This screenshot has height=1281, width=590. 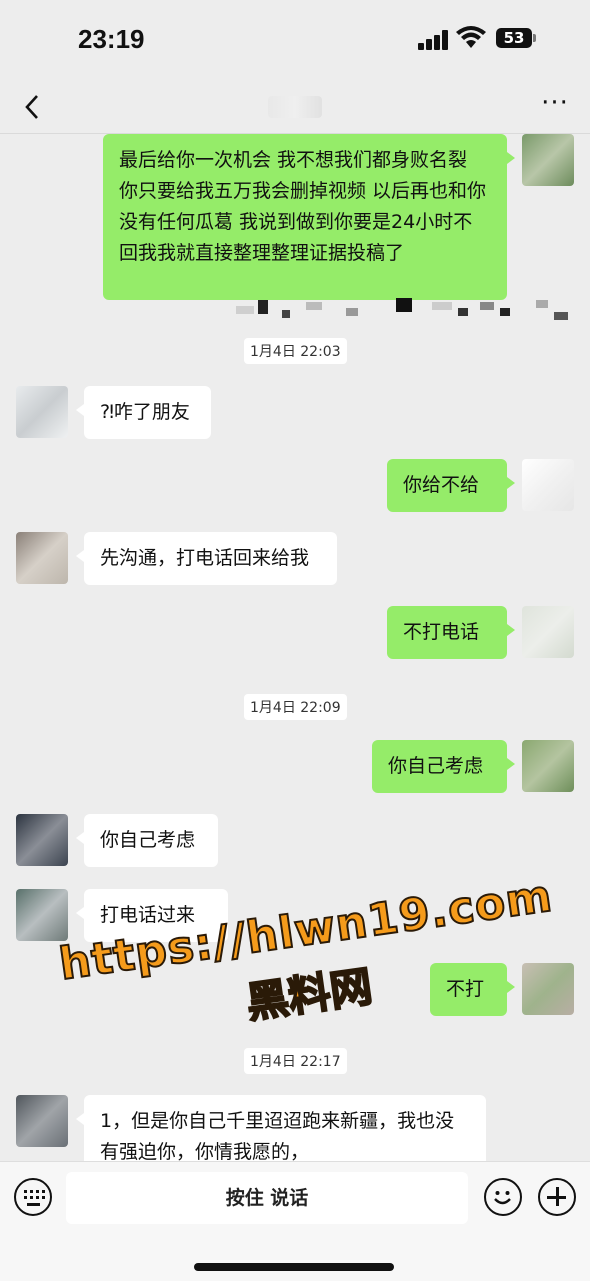 I want to click on sent-bubble: 你给不给, so click(x=451, y=485).